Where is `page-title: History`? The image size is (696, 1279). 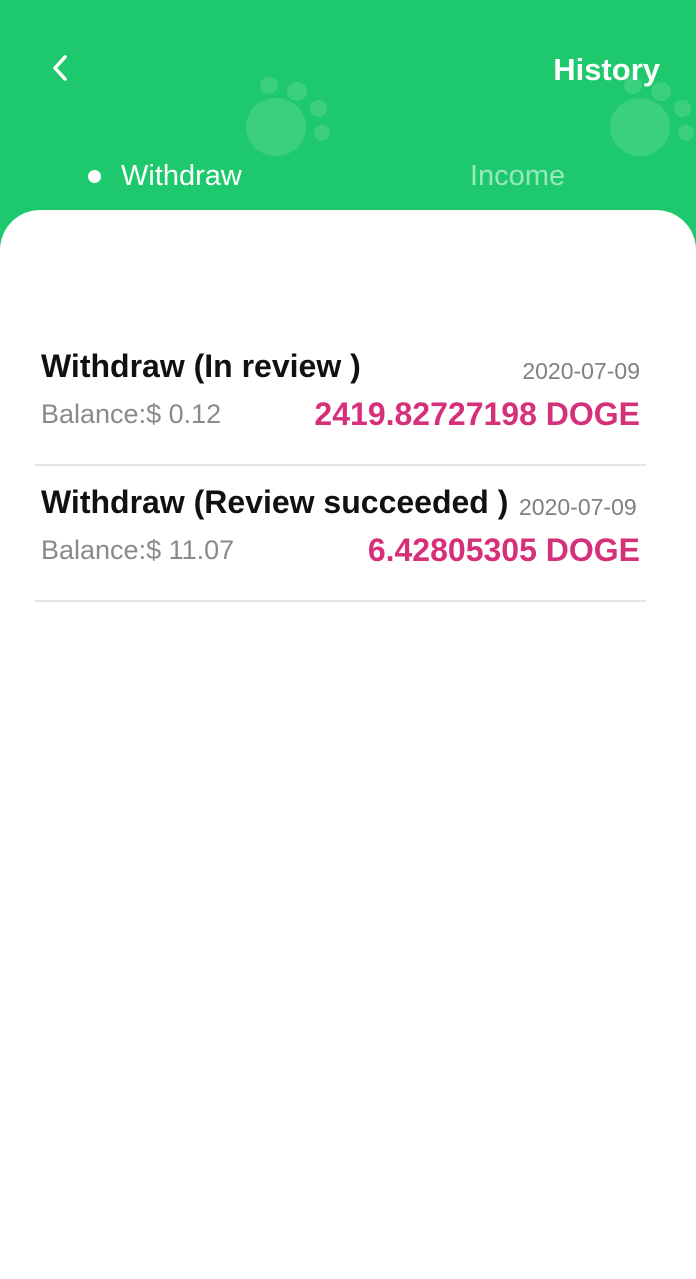
page-title: History is located at coordinates (606, 69).